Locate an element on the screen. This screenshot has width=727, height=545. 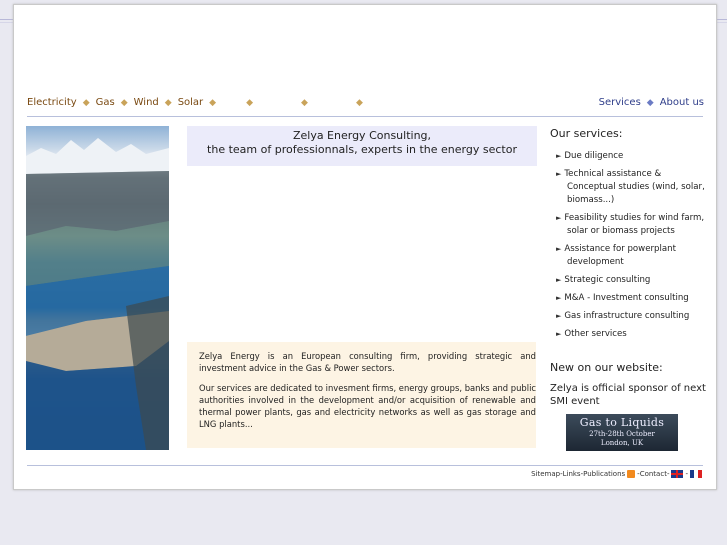
banner-date: 27th-28th October is located at coordinates (622, 434).